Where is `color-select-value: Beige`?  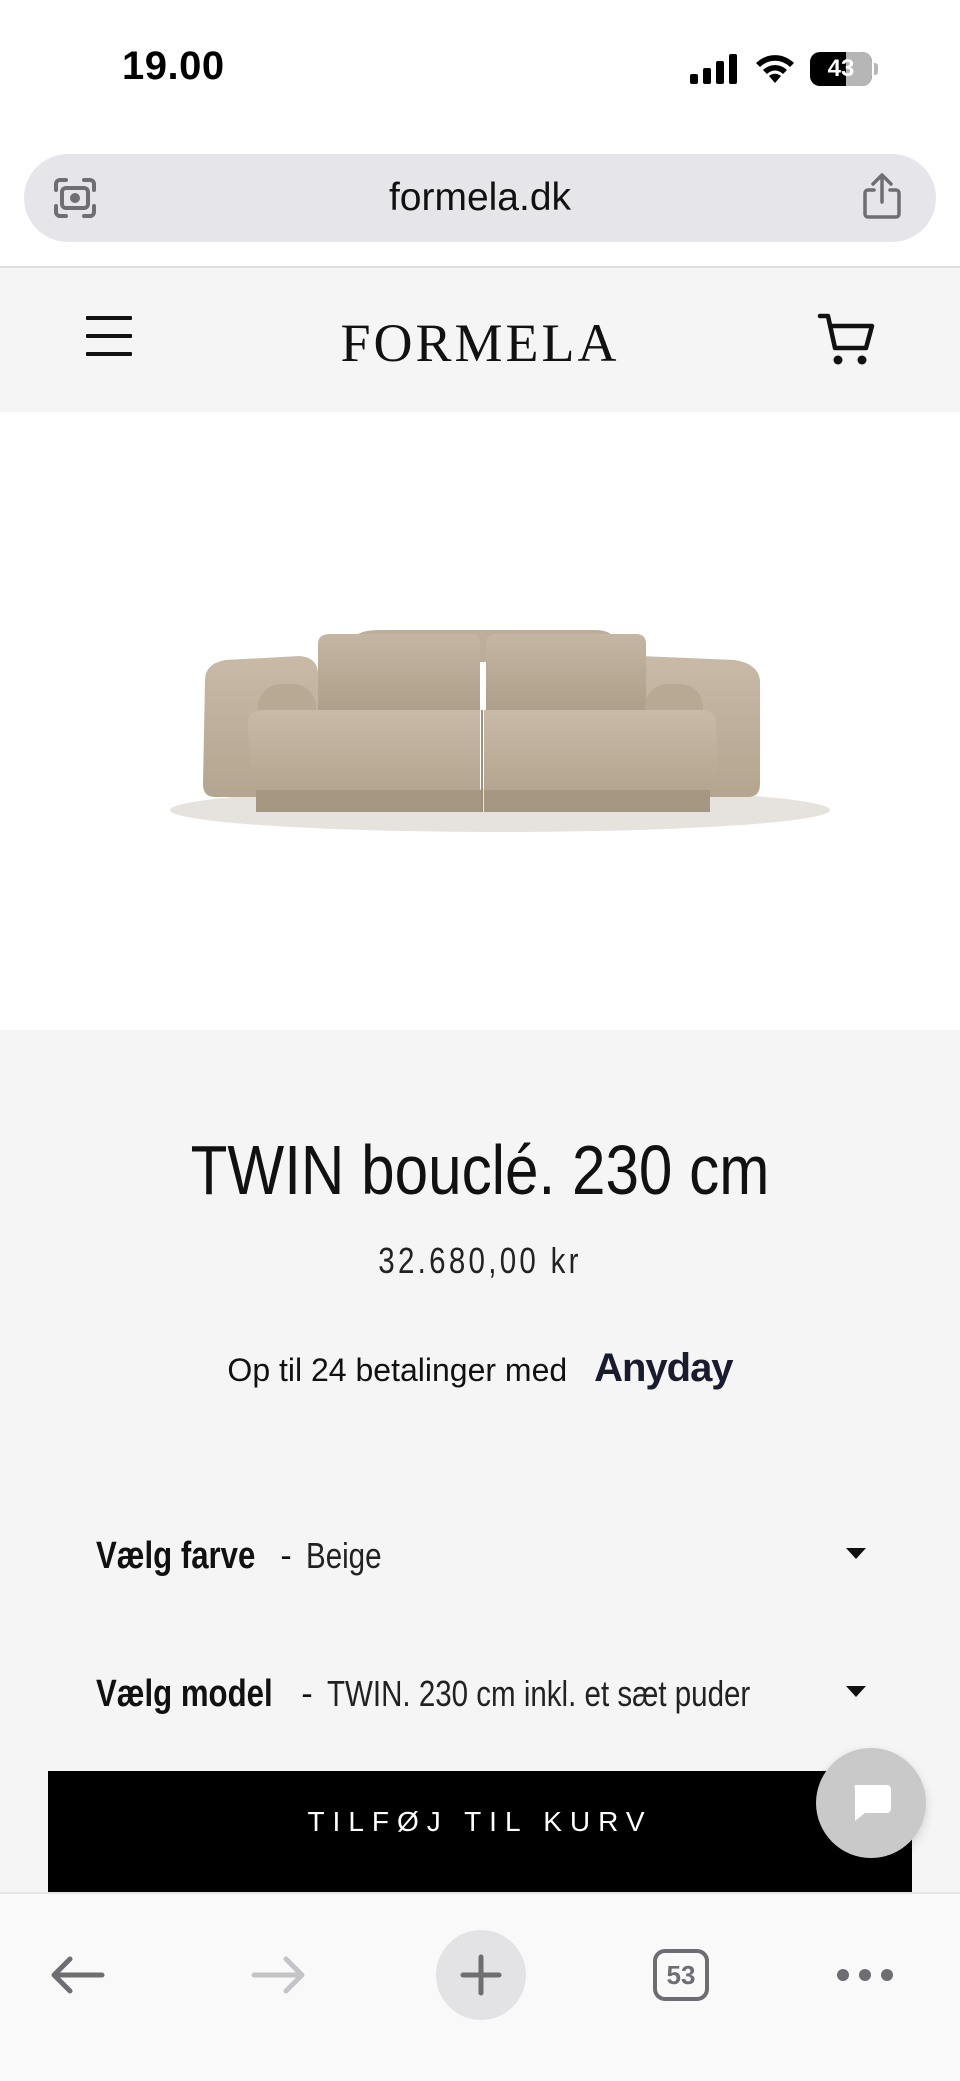
color-select-value: Beige is located at coordinates (344, 1556).